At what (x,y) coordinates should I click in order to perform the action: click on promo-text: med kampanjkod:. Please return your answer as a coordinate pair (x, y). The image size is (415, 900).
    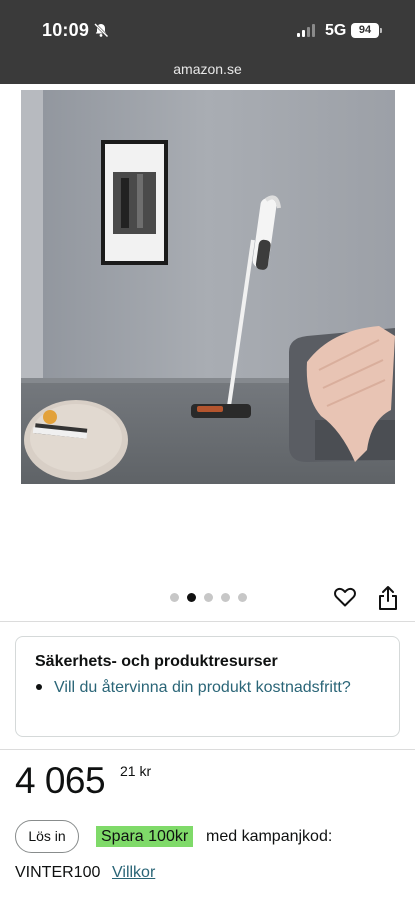
    Looking at the image, I should click on (269, 836).